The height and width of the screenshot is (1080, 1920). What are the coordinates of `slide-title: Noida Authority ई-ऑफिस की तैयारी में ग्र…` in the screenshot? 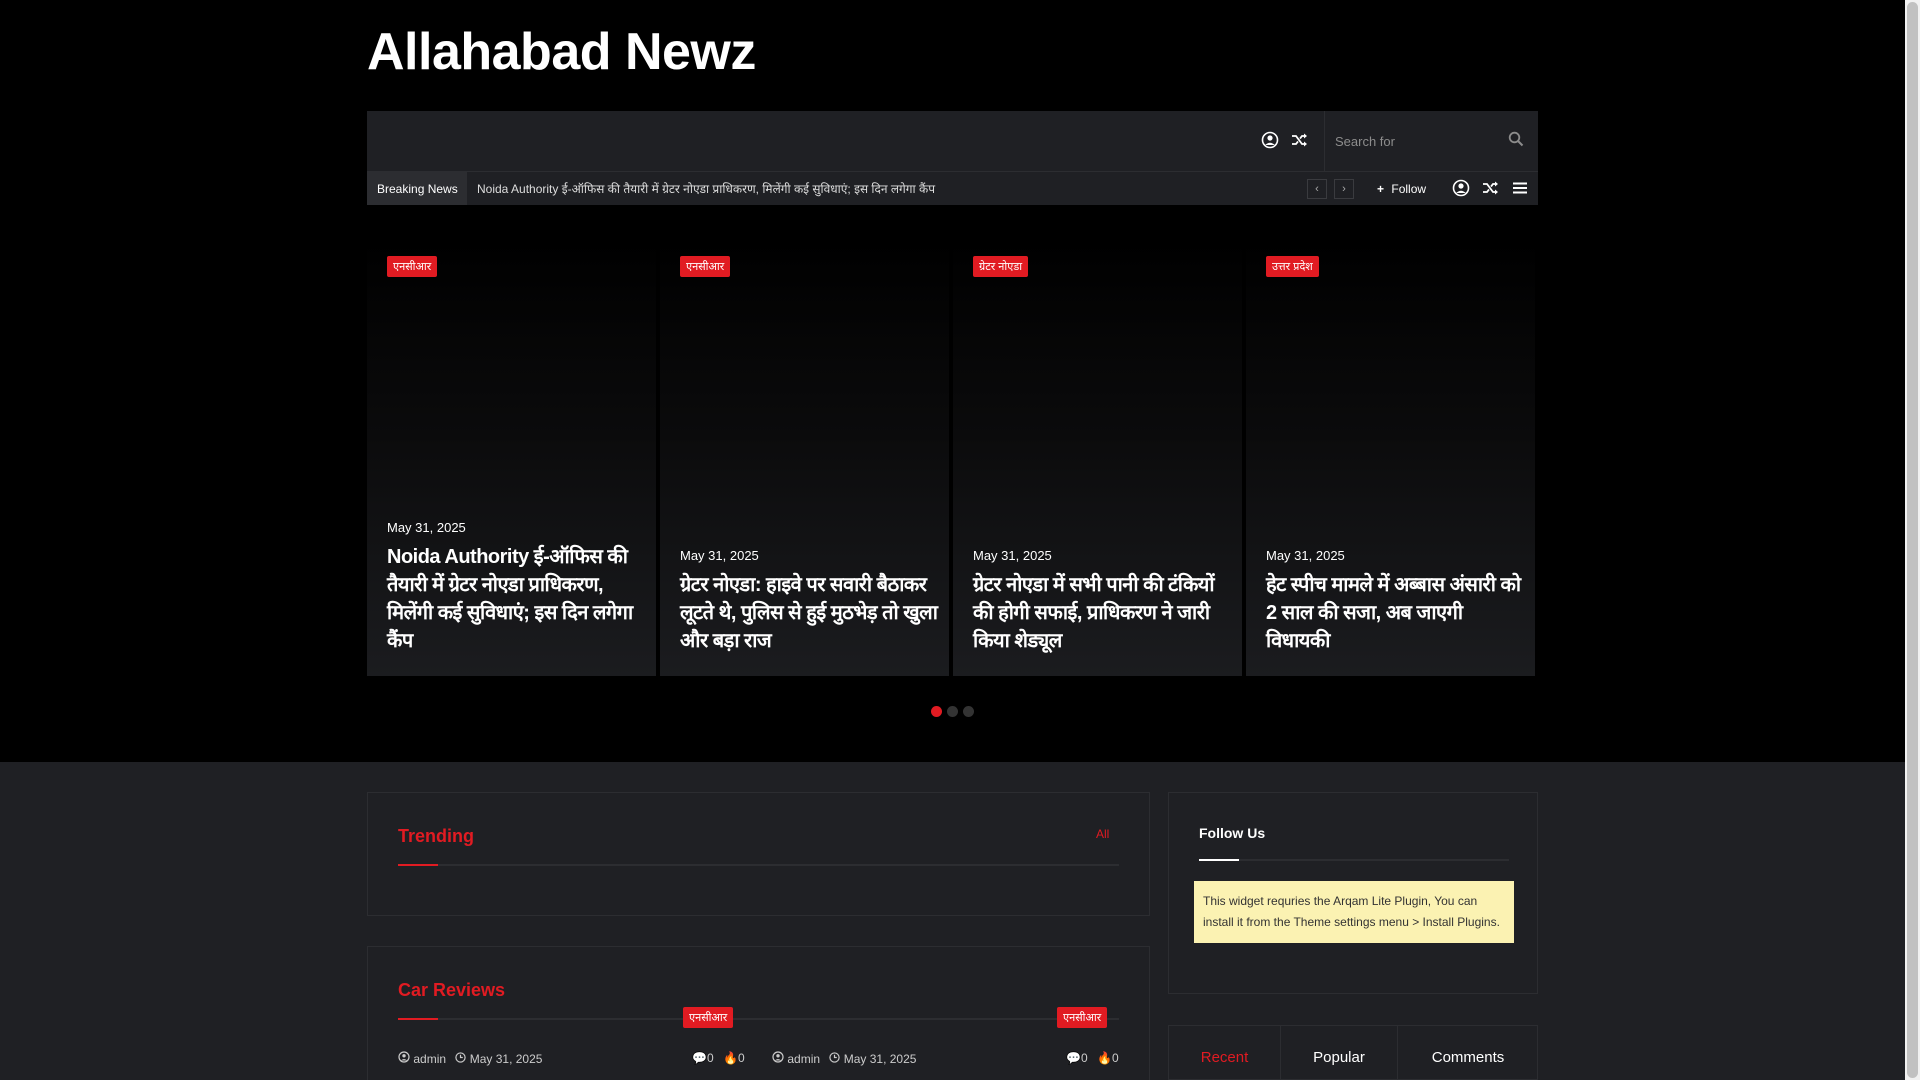 It's located at (517, 599).